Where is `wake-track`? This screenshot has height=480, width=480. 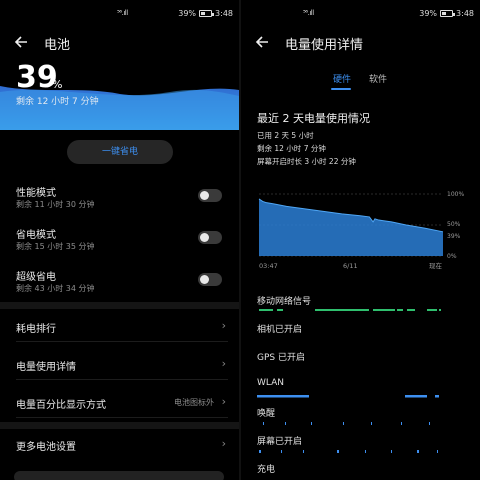
wake-track is located at coordinates (346, 423).